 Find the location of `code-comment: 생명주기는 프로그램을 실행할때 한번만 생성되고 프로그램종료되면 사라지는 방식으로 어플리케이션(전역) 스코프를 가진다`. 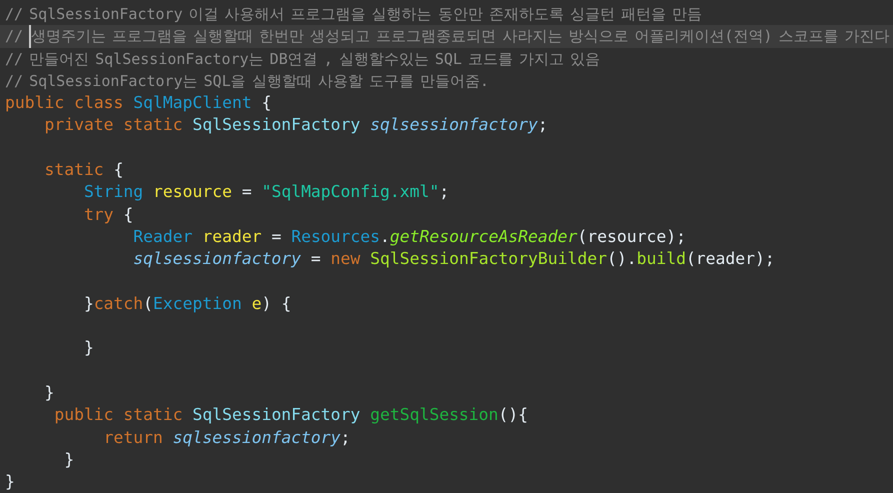

code-comment: 생명주기는 프로그램을 실행할때 한번만 생성되고 프로그램종료되면 사라지는 방식으로 어플리케이션(전역) 스코프를 가진다 is located at coordinates (459, 36).